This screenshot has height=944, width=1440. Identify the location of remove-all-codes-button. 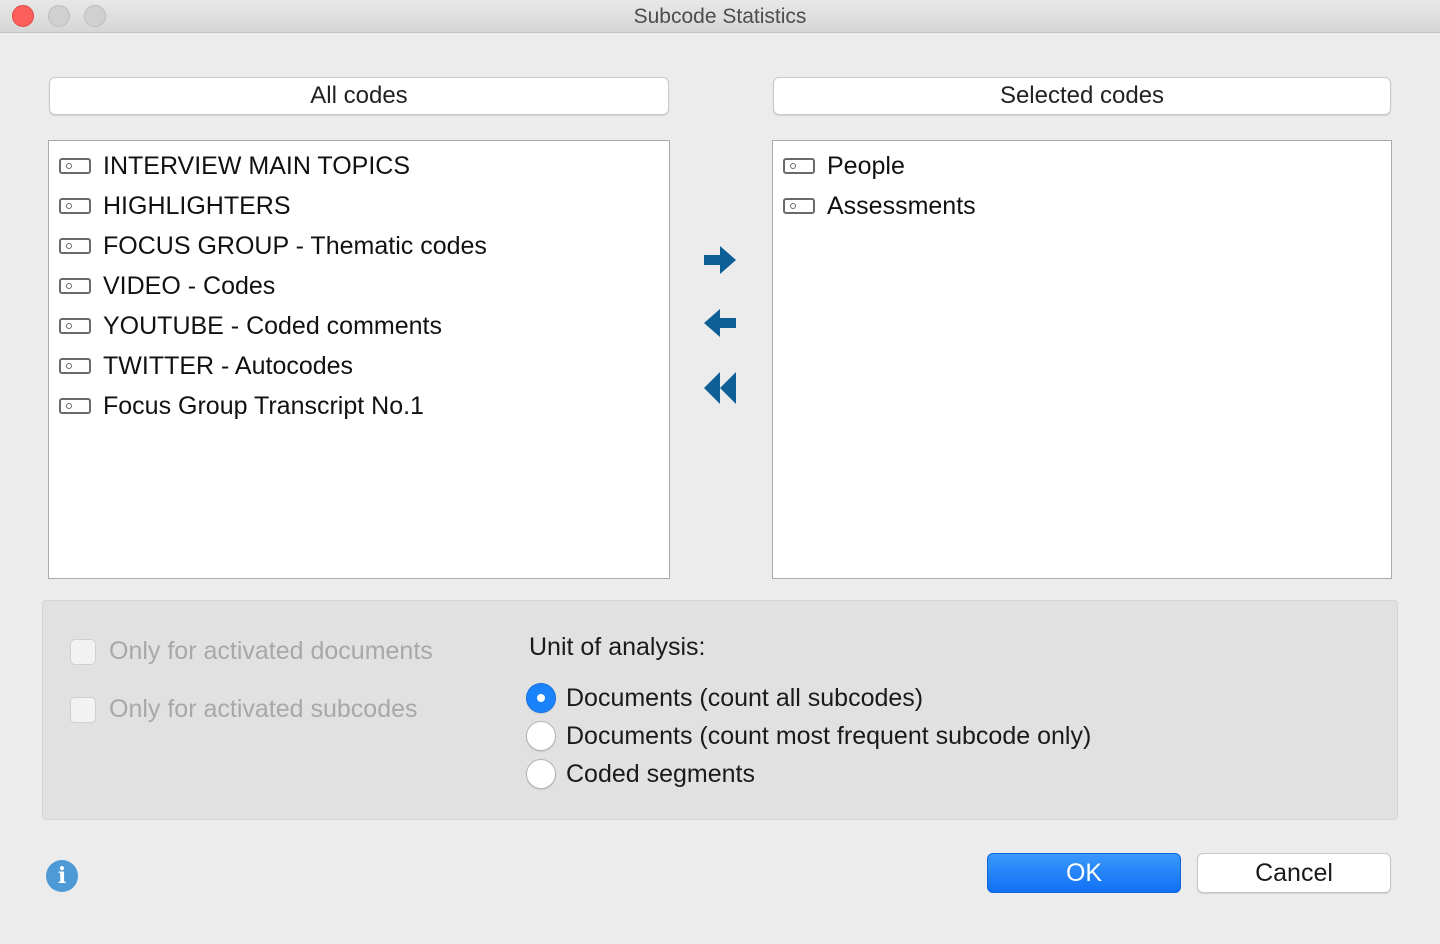
(720, 388).